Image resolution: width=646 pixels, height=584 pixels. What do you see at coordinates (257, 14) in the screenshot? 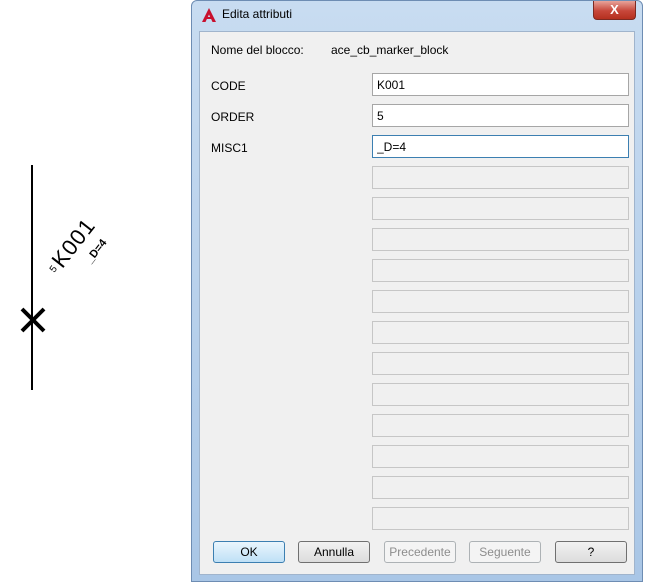
I see `dialog-title: Edita attributi` at bounding box center [257, 14].